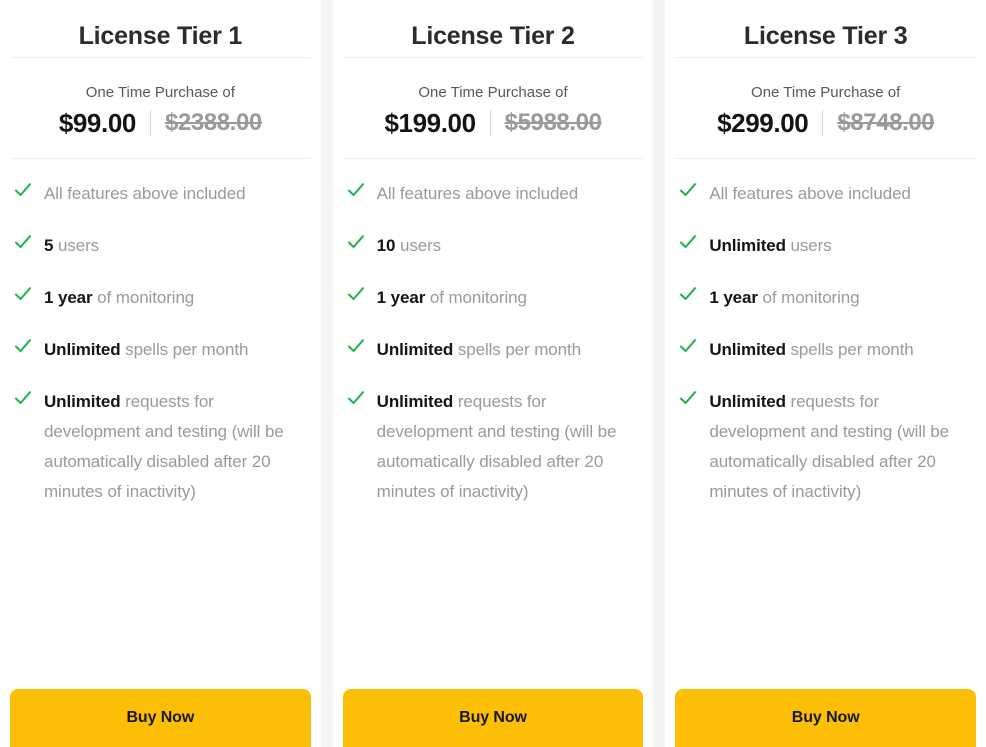 This screenshot has height=747, width=986. Describe the element at coordinates (493, 36) in the screenshot. I see `tier-title: License Tier 2` at that location.